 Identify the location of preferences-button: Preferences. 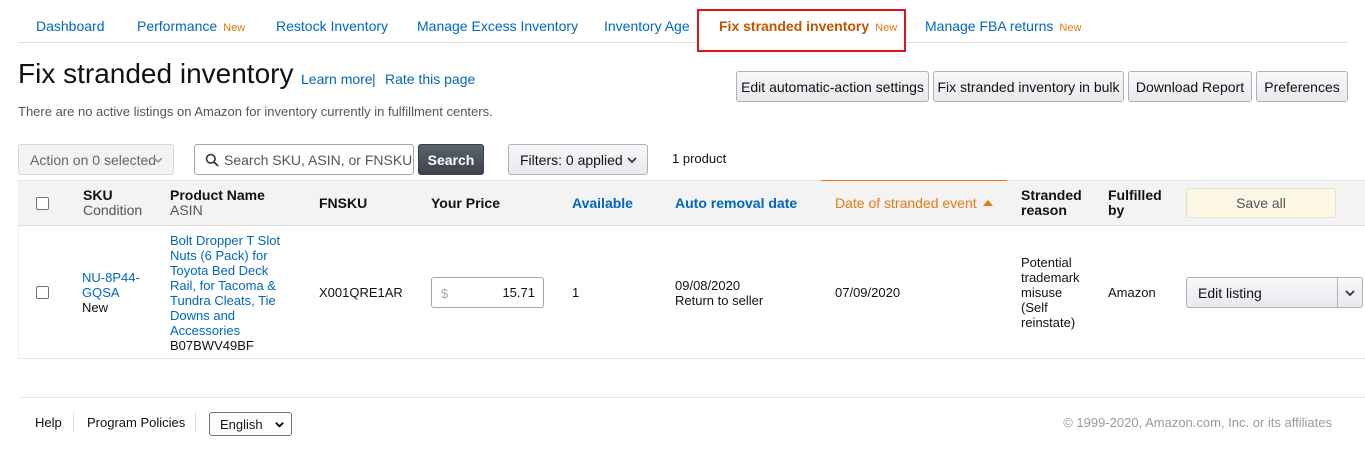
(1302, 86).